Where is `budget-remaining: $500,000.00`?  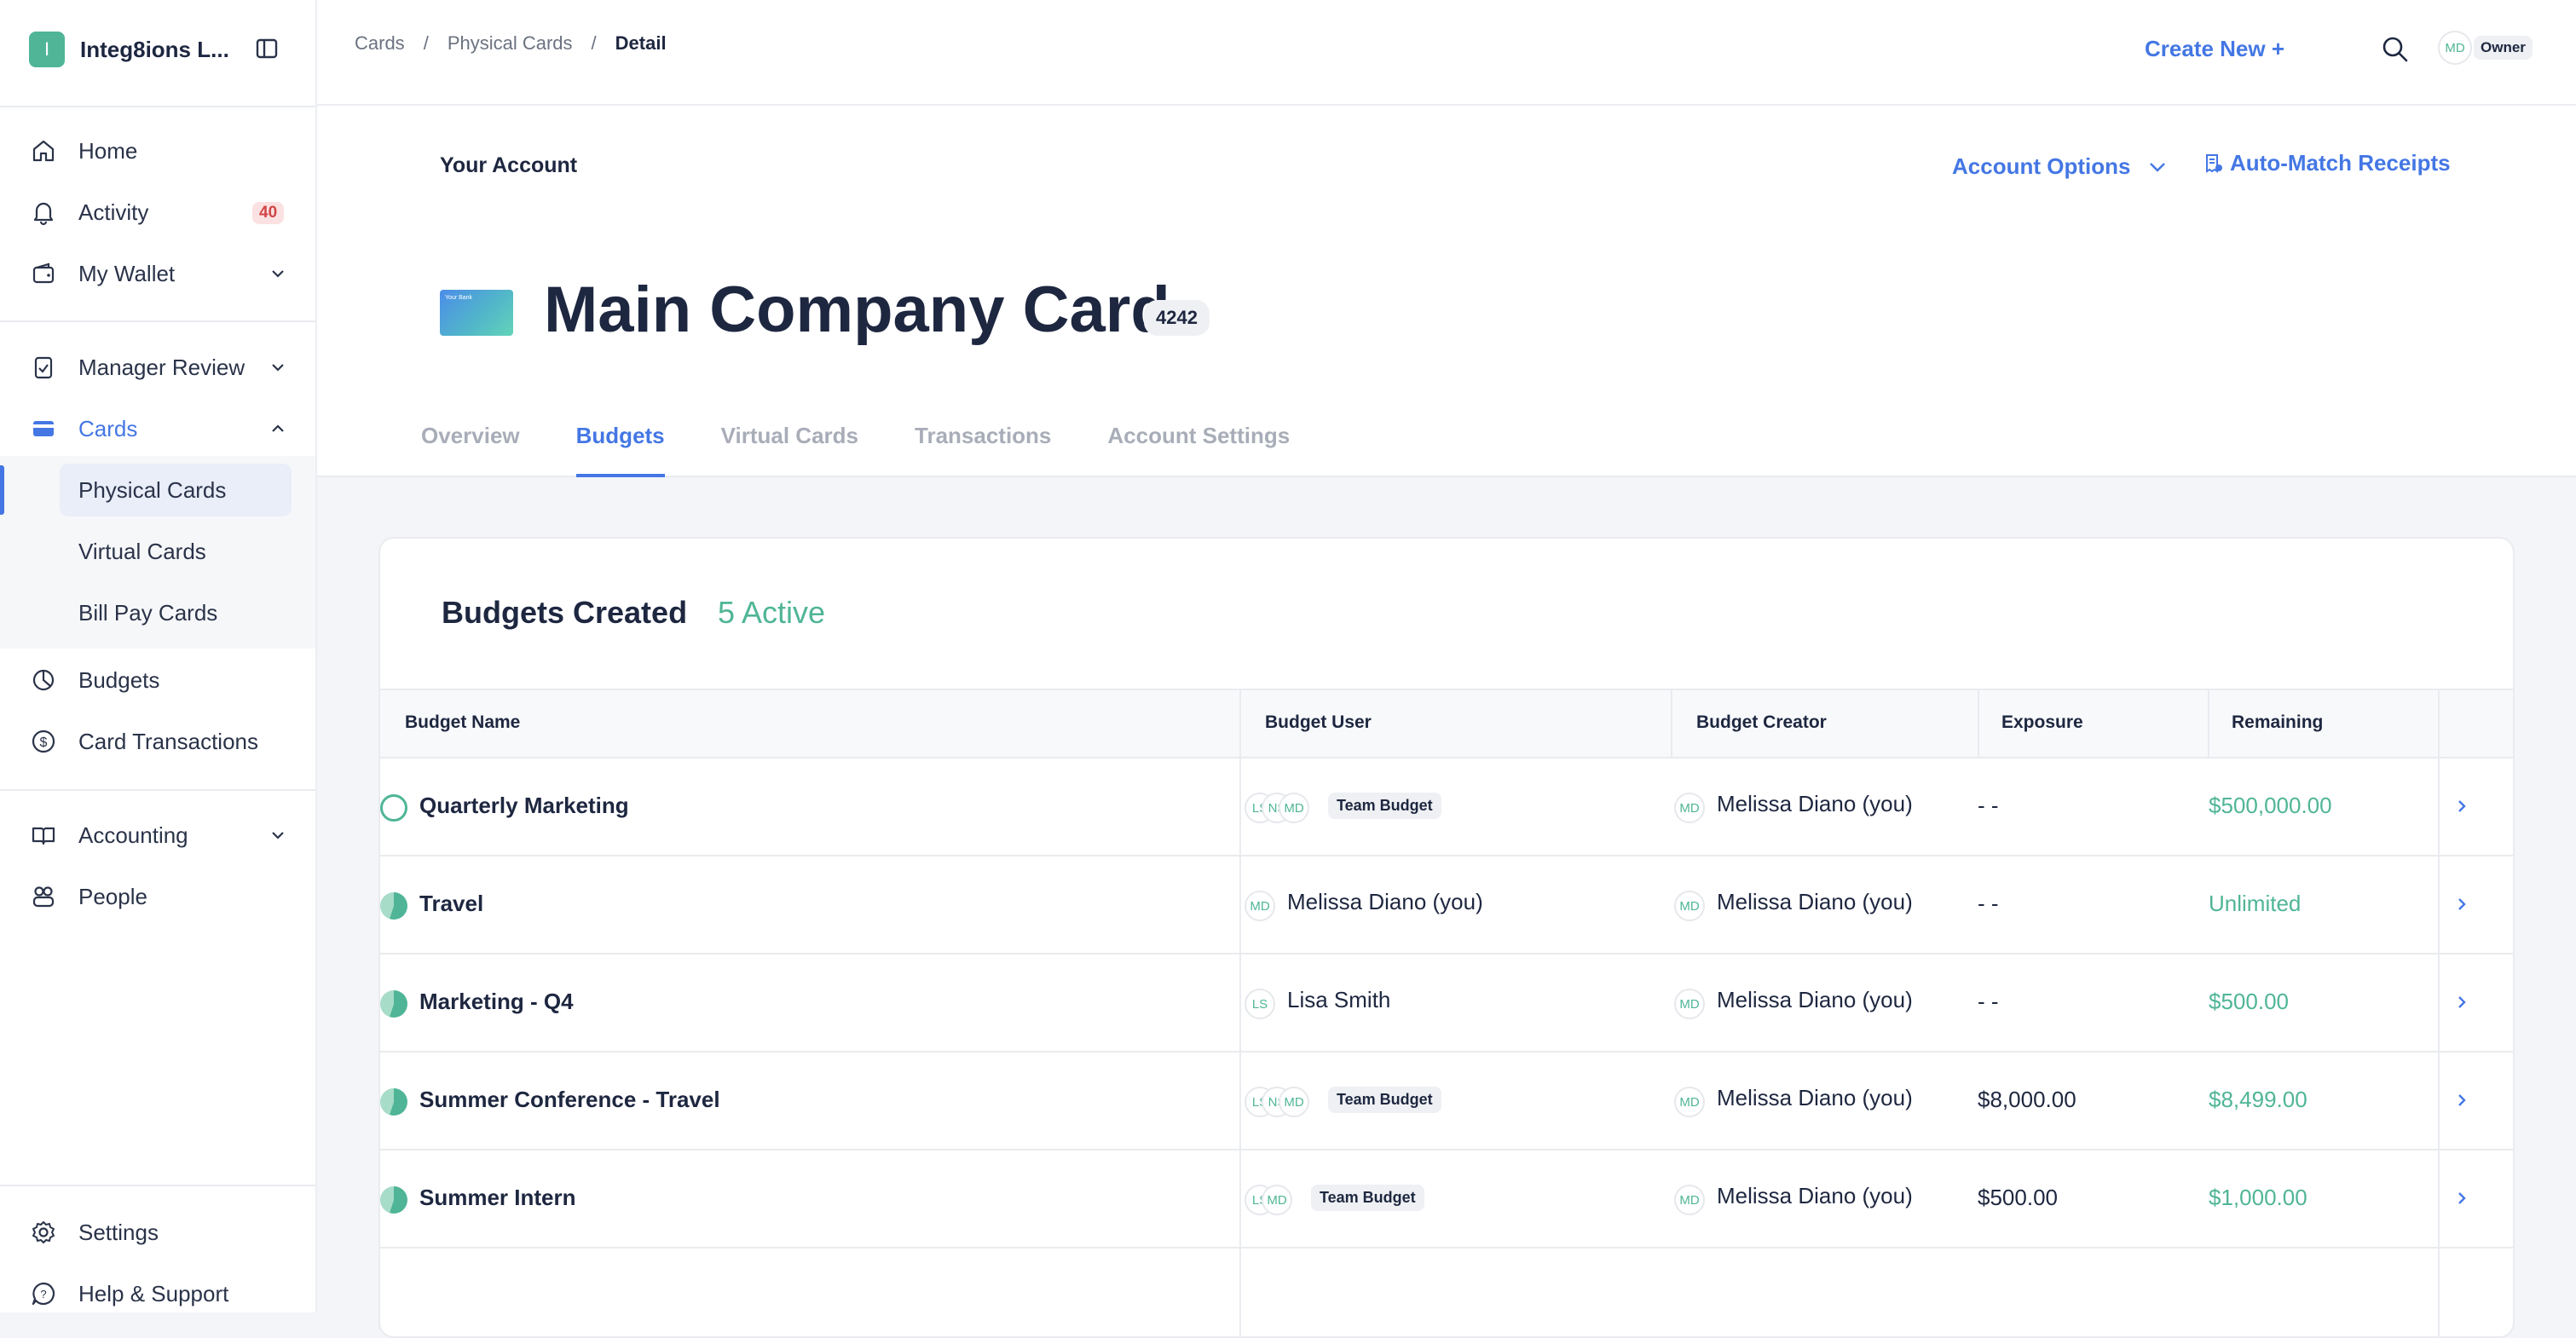
budget-remaining: $500,000.00 is located at coordinates (2270, 805).